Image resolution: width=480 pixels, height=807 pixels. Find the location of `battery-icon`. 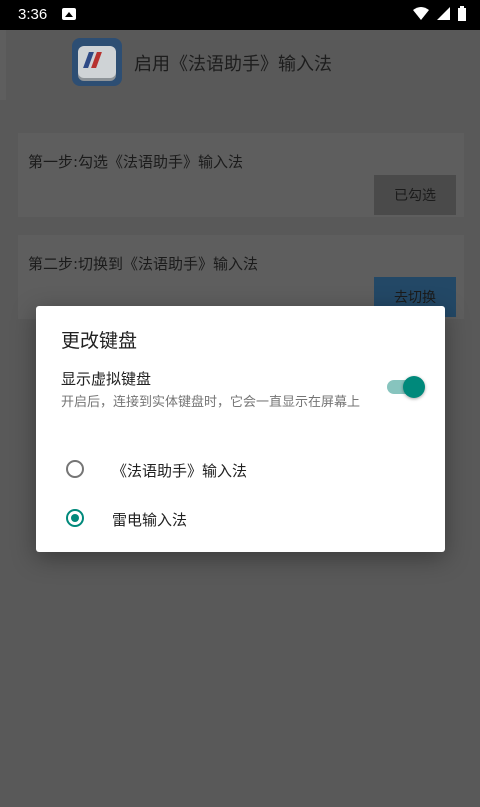

battery-icon is located at coordinates (462, 13).